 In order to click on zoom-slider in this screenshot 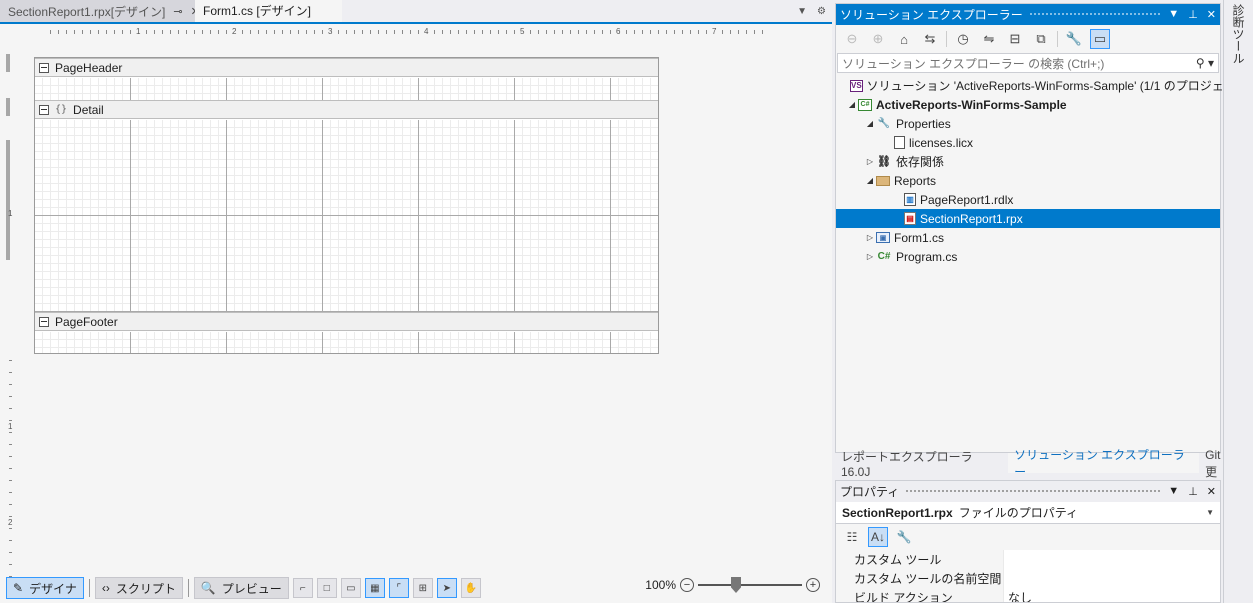, I will do `click(750, 585)`.